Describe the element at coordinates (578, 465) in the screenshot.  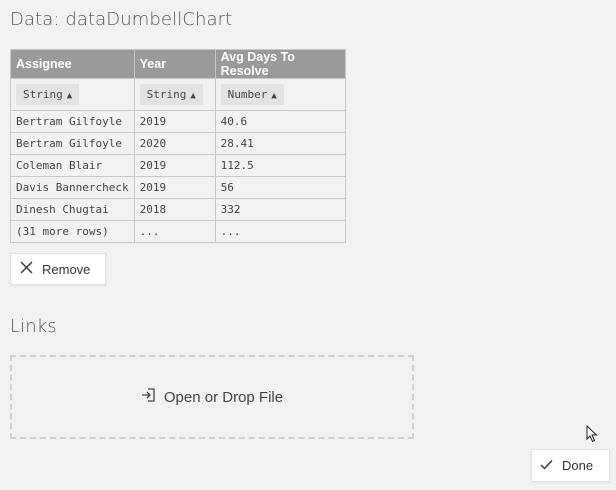
I see `done-button-label: Done` at that location.